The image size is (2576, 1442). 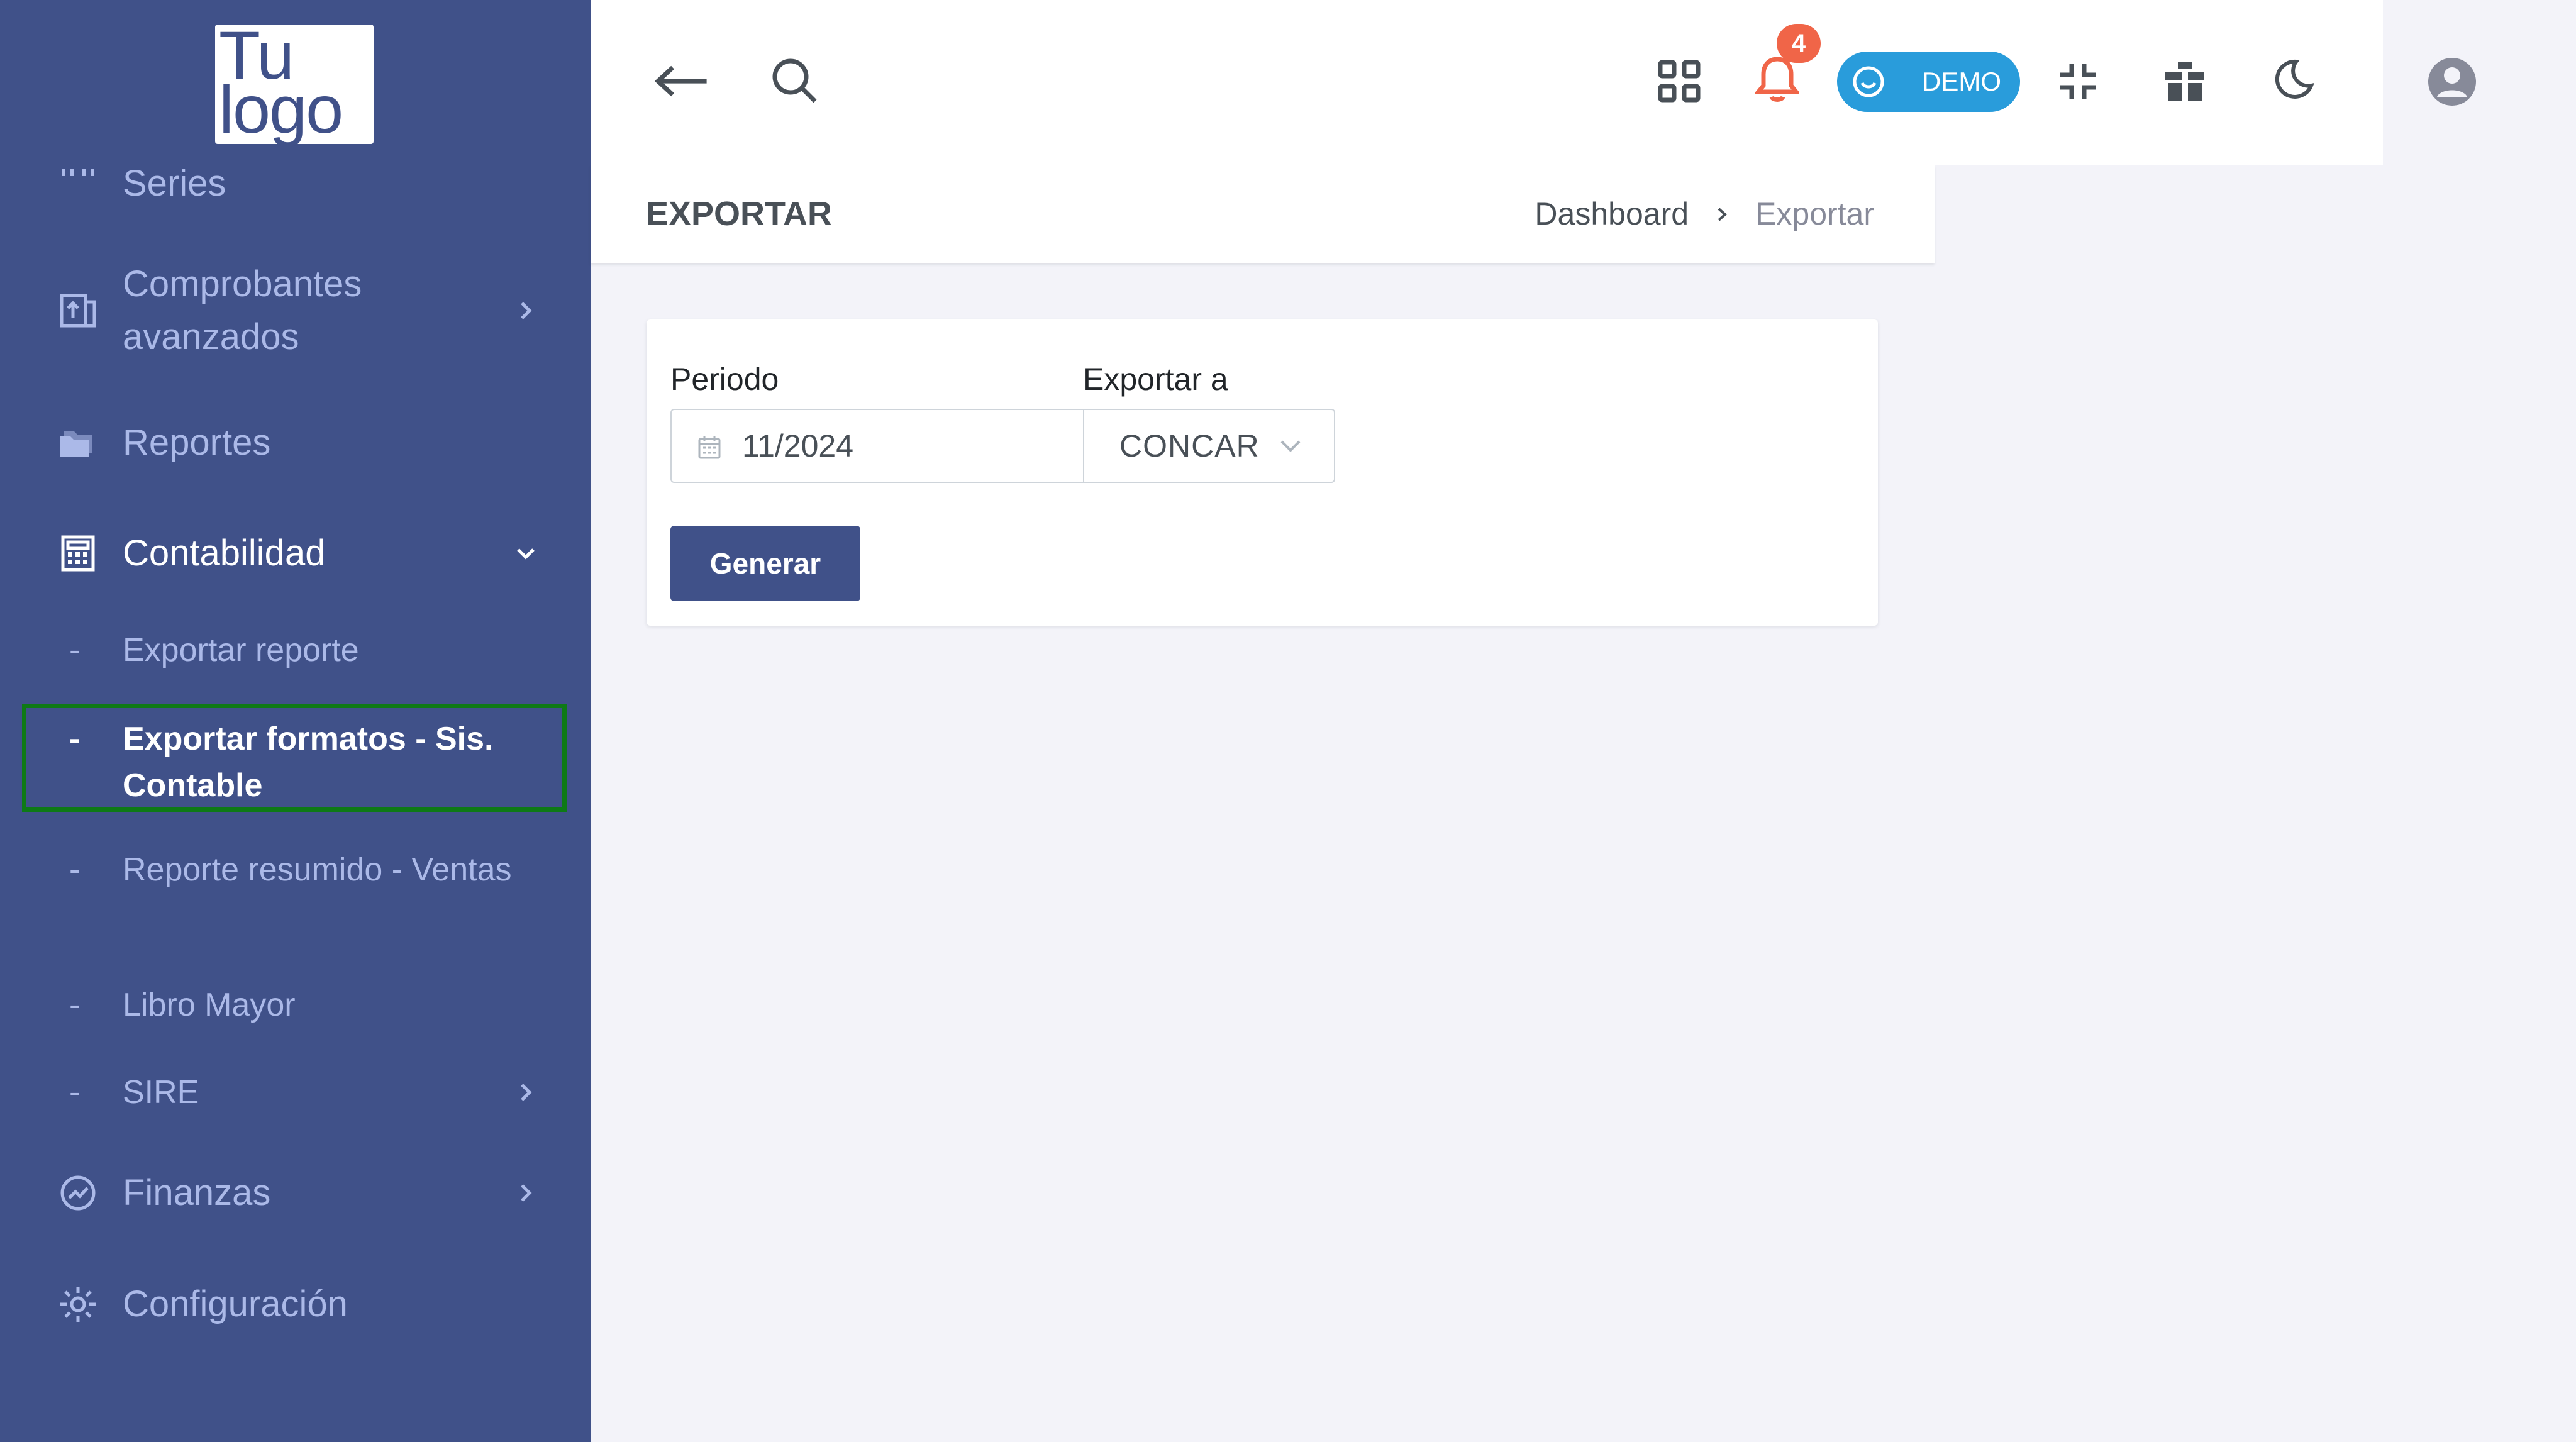 I want to click on chart-circle-icon, so click(x=78, y=1193).